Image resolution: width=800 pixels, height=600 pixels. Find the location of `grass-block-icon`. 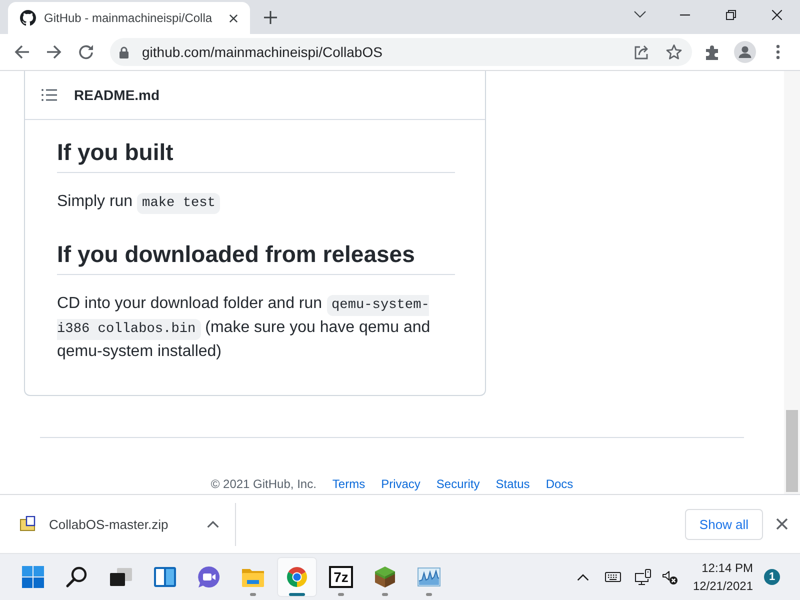

grass-block-icon is located at coordinates (385, 577).